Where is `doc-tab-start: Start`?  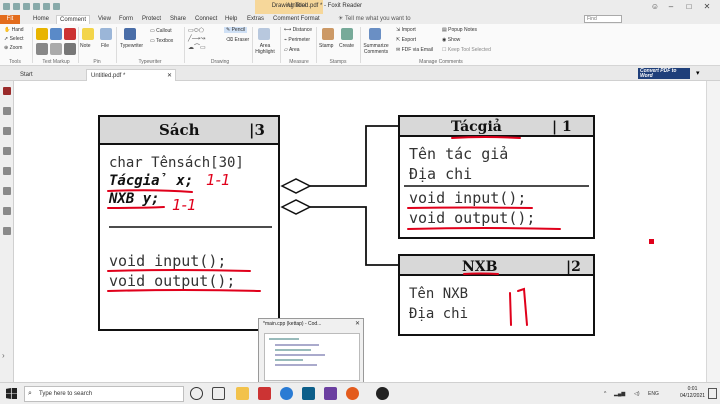
doc-tab-start: Start is located at coordinates (49, 75).